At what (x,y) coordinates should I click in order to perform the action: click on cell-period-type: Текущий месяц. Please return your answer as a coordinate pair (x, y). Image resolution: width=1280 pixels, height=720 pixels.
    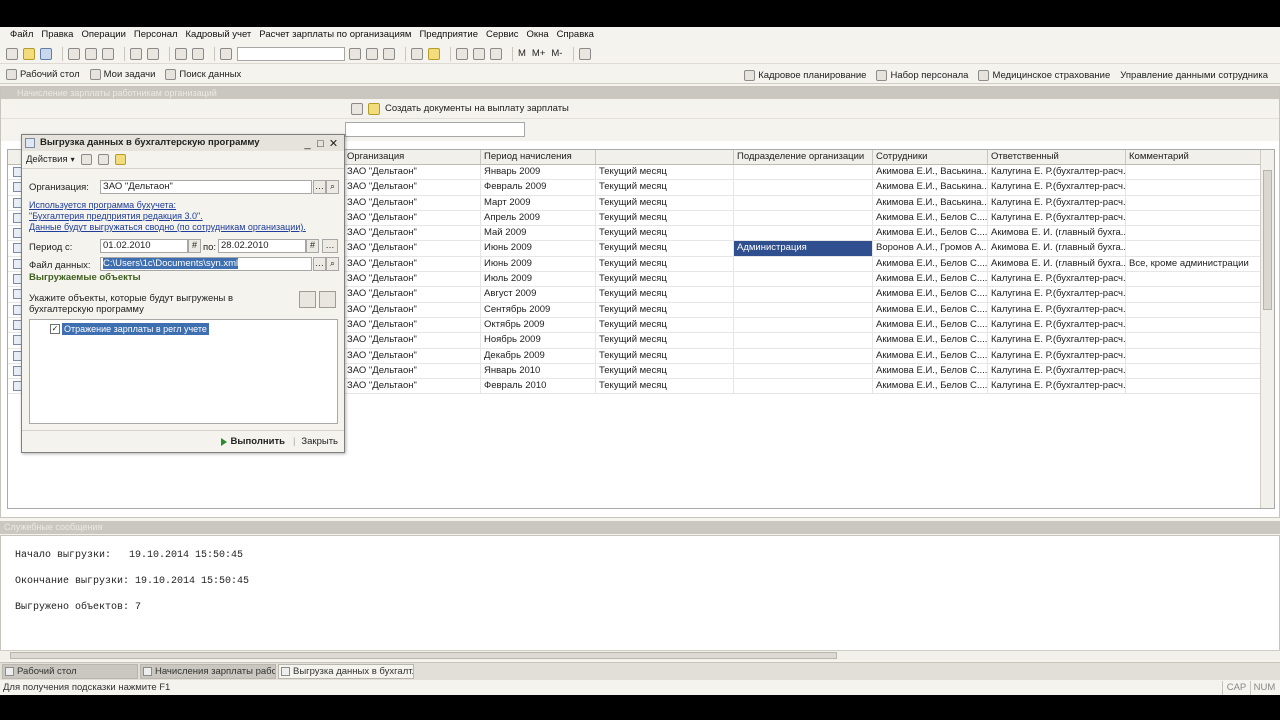
    Looking at the image, I should click on (665, 386).